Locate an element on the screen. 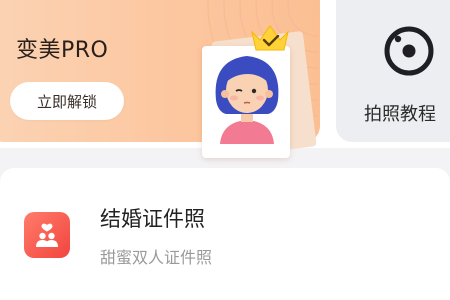 This screenshot has width=450, height=300. camera-lens-icon is located at coordinates (409, 51).